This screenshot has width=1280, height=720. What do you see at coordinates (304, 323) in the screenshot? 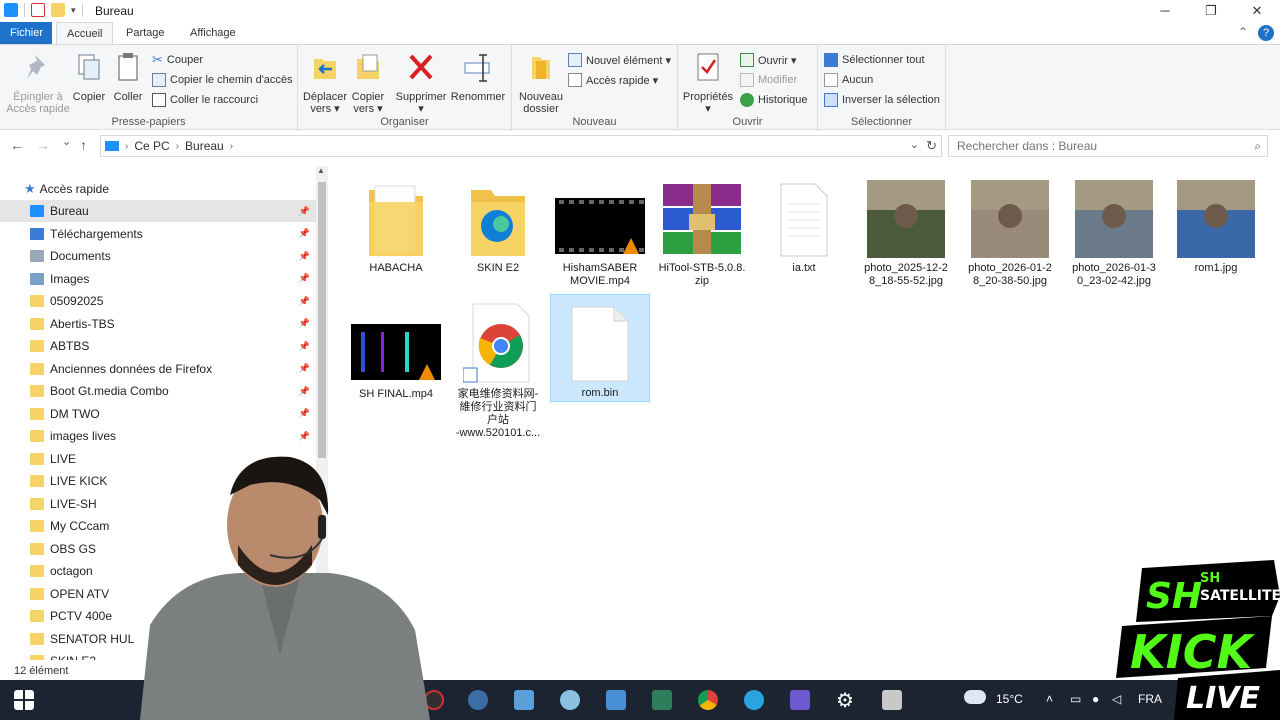
I see `pin-icon: 📌` at bounding box center [304, 323].